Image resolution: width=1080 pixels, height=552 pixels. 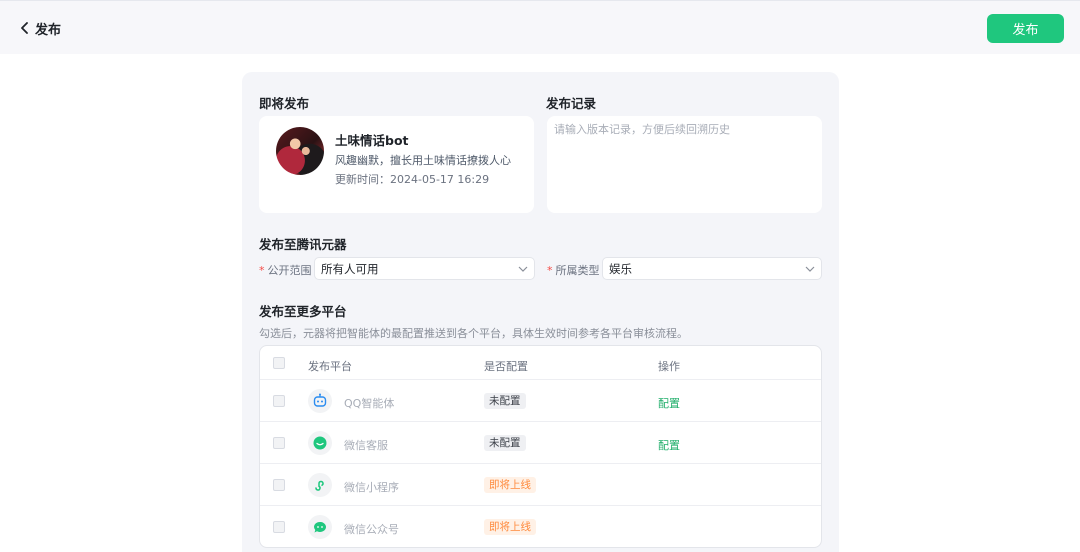 I want to click on more-title: 发布至更多平台, so click(x=303, y=311).